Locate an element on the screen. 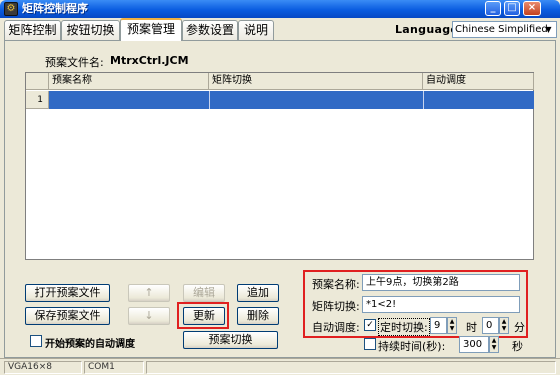 The width and height of the screenshot is (560, 375). language-select-value: Chinese Simplified is located at coordinates (501, 29).